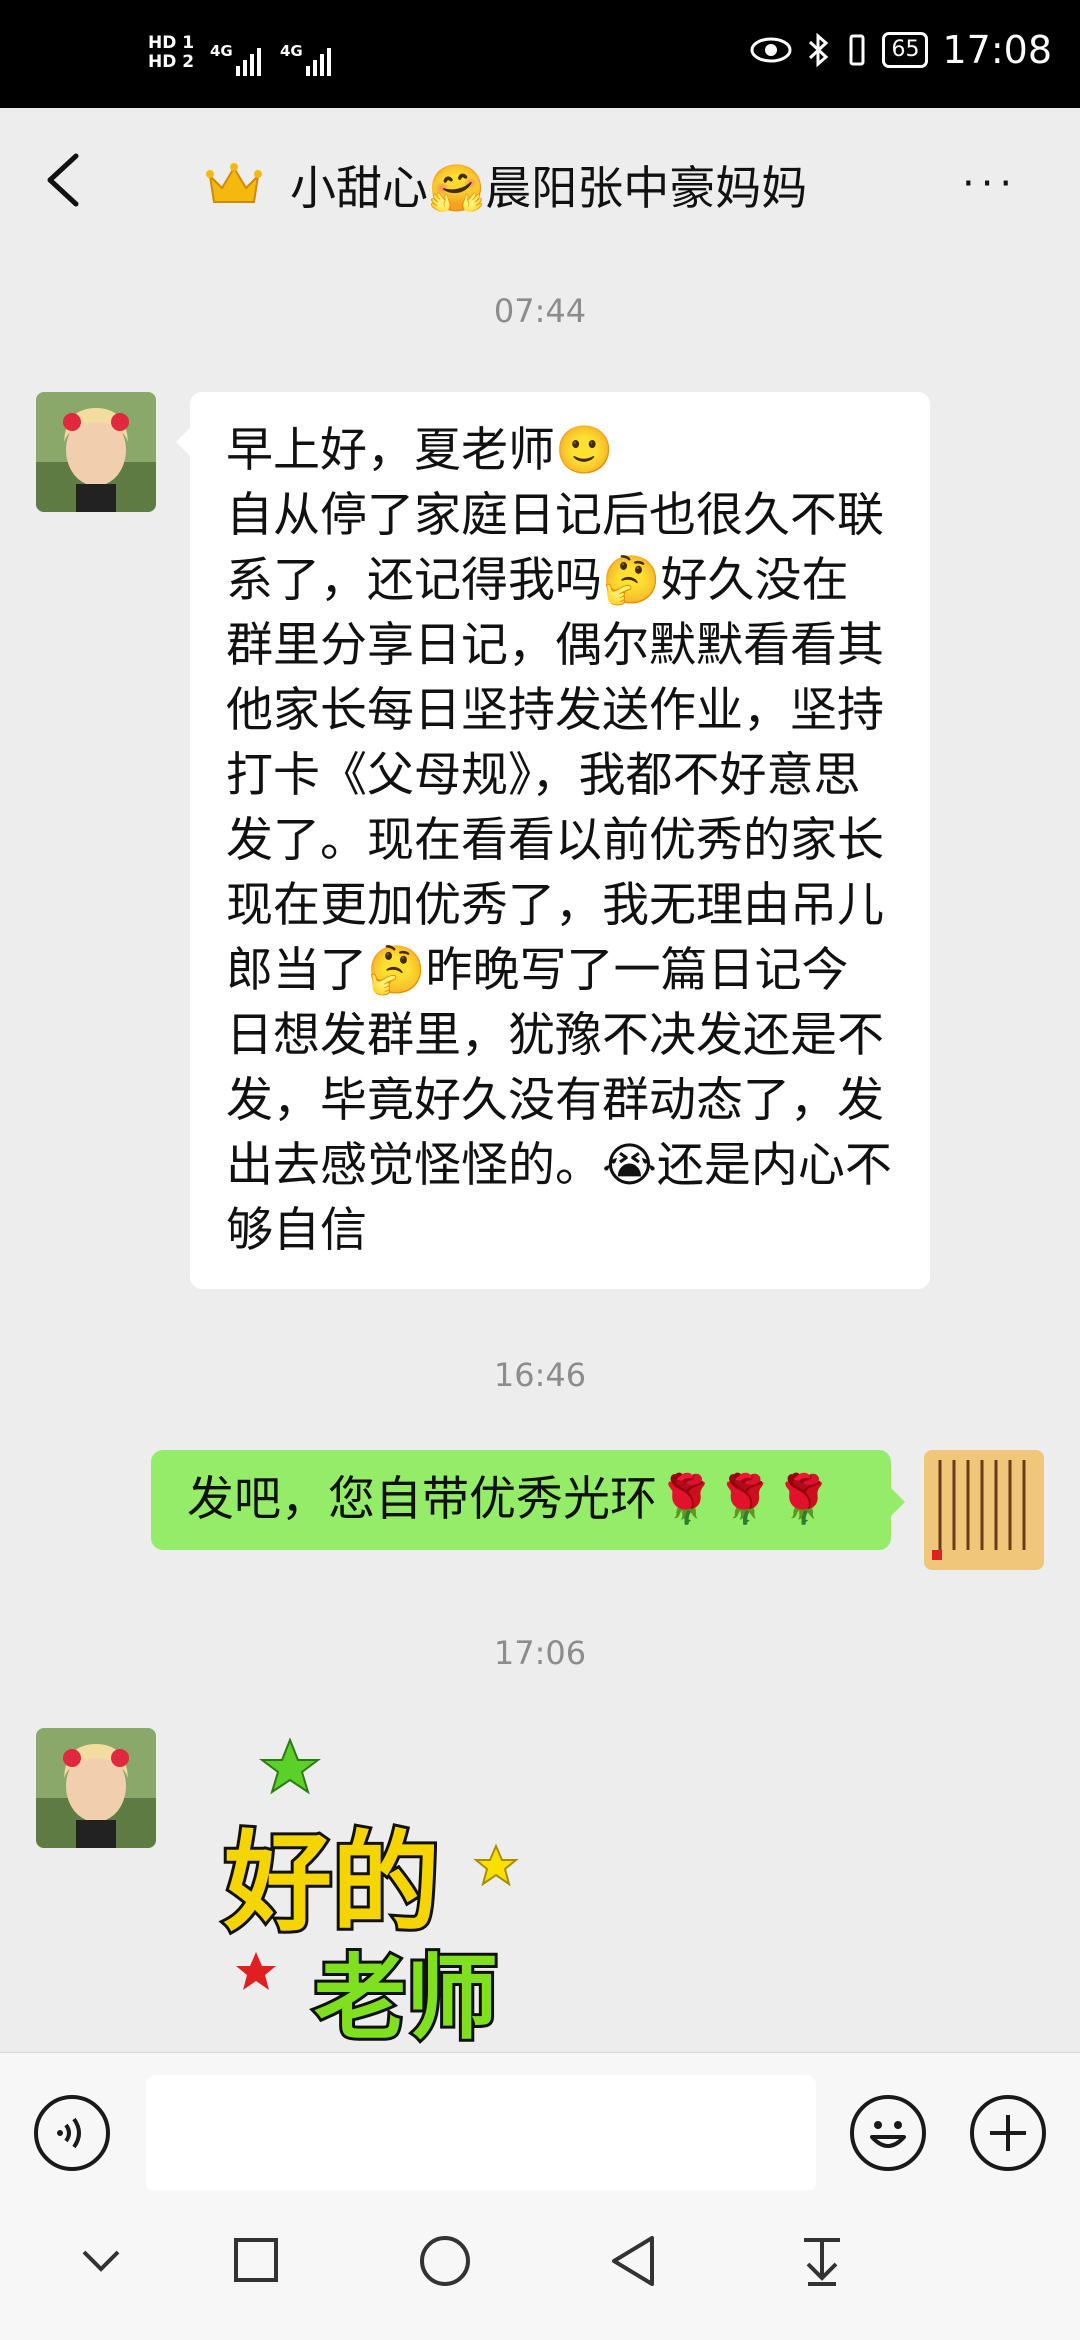 This screenshot has width=1080, height=2340. I want to click on sticker-message: 好的 老师, so click(379, 1891).